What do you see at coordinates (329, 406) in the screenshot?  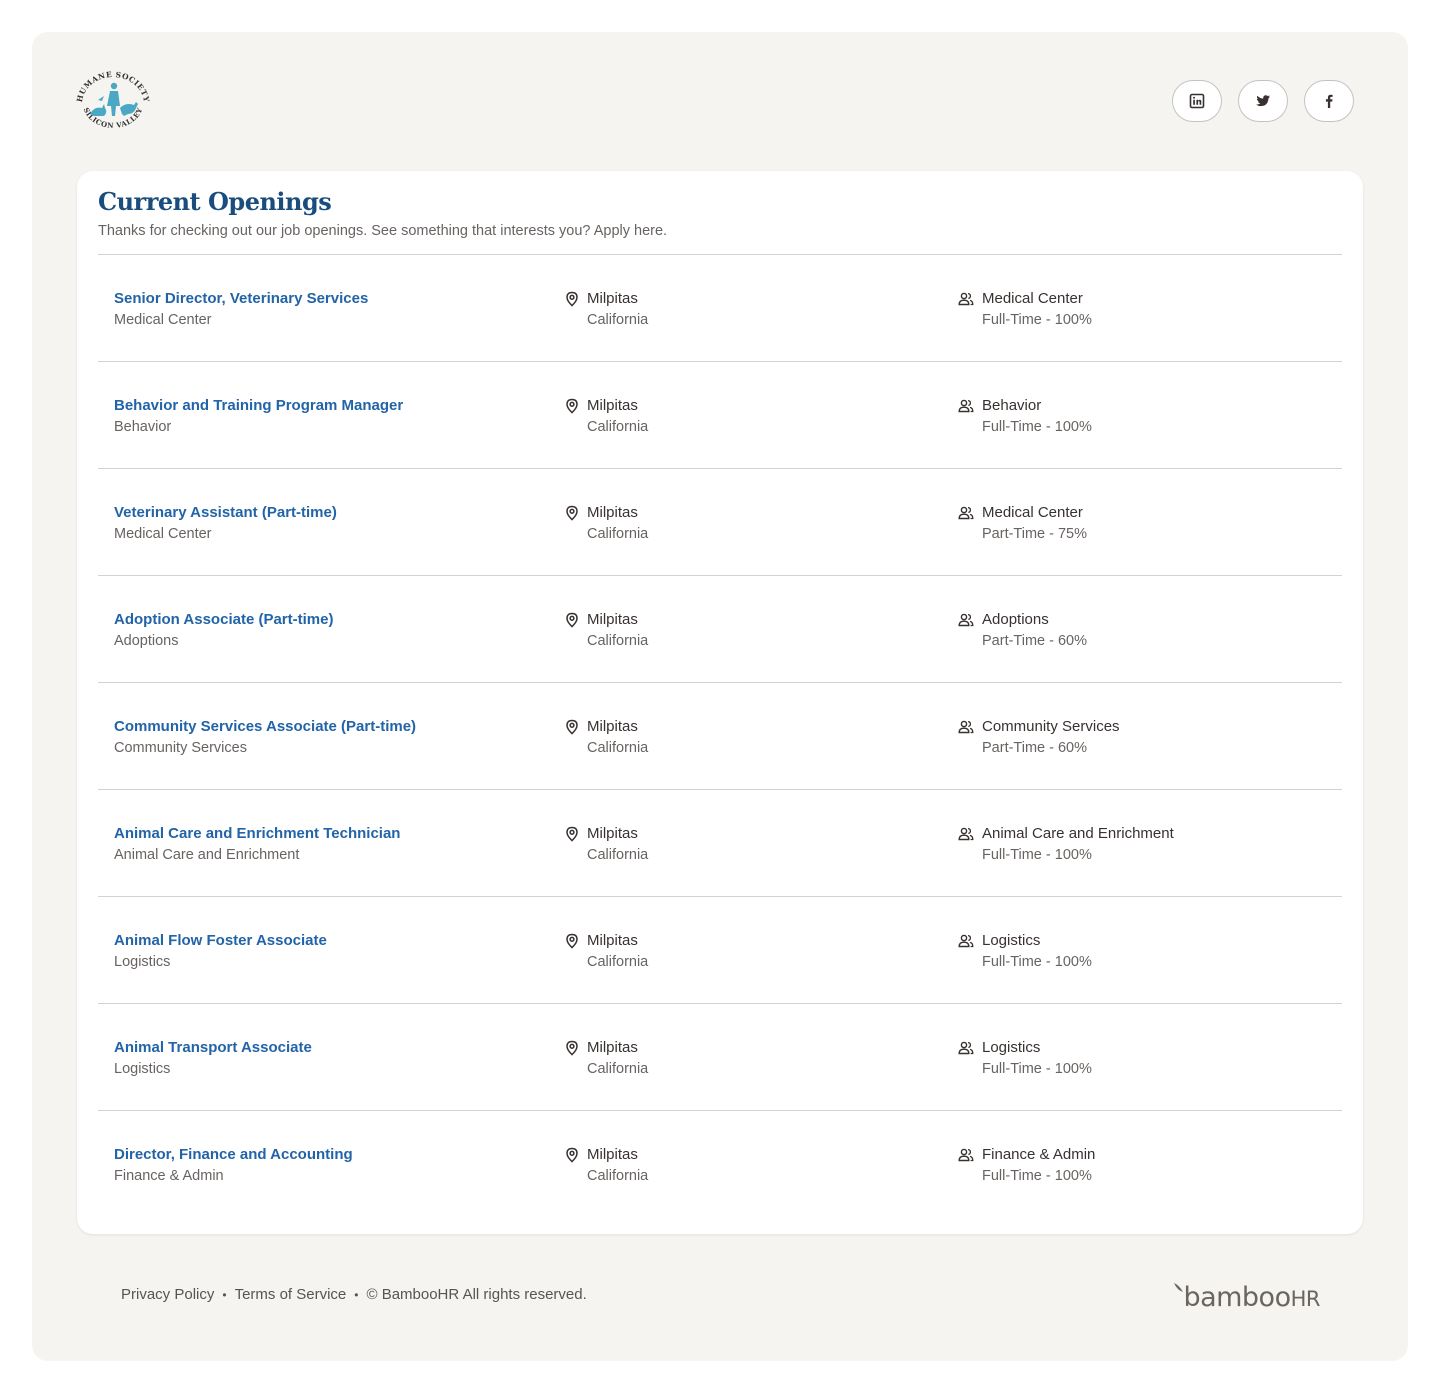 I see `job-title-link: Behavior and Training Program Manager` at bounding box center [329, 406].